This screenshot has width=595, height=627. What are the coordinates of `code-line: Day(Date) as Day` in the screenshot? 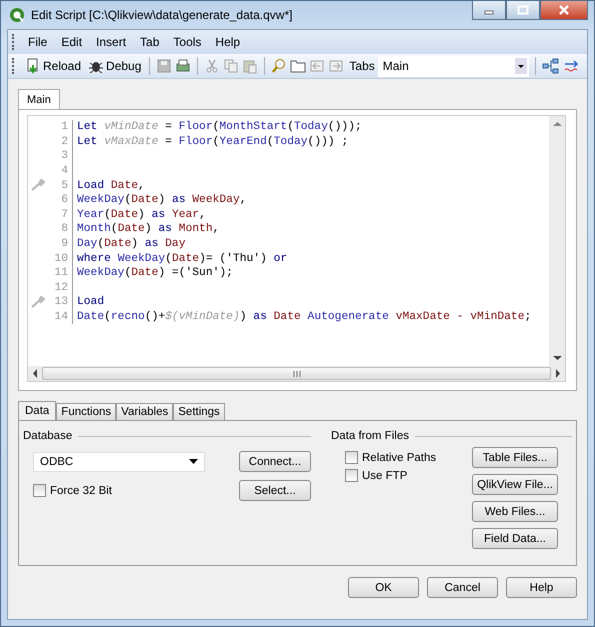 It's located at (131, 244).